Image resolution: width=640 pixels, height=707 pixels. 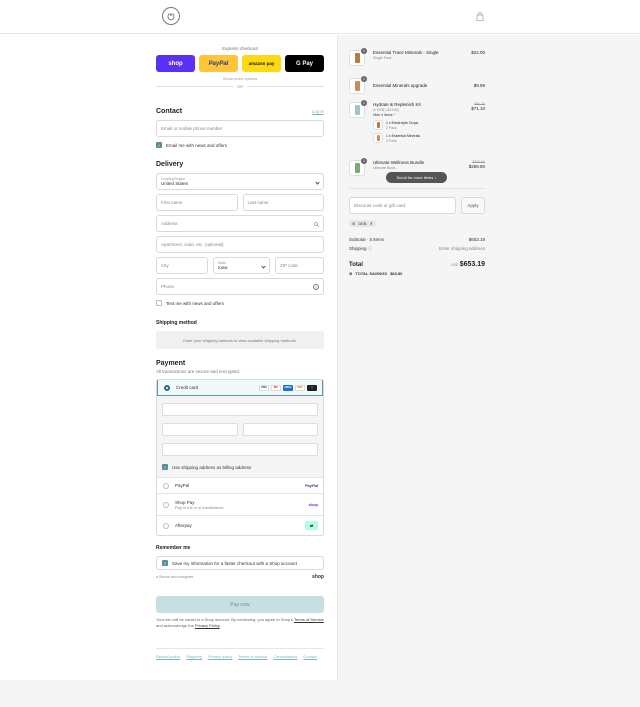 What do you see at coordinates (240, 388) in the screenshot?
I see `credit-card-option: Credit card VISA MC AMEX DISC +` at bounding box center [240, 388].